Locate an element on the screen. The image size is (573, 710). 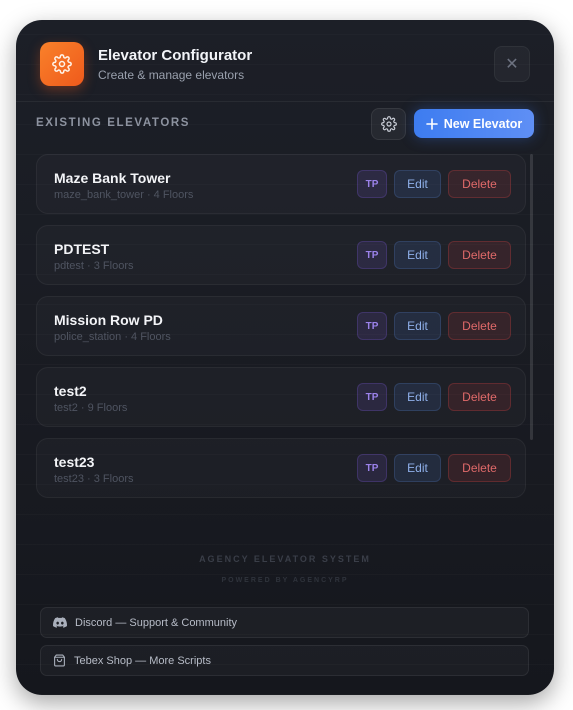
close-button: ✕ is located at coordinates (512, 64).